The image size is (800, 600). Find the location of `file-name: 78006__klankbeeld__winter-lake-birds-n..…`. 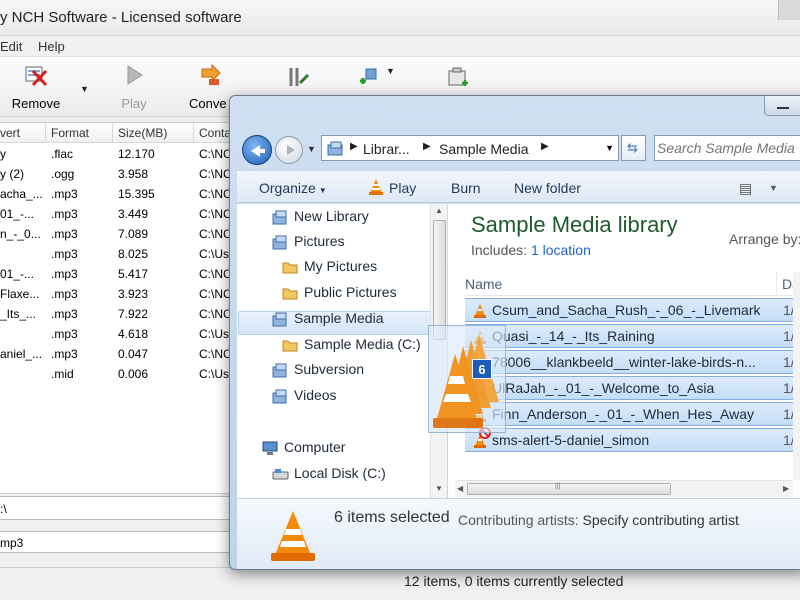

file-name: 78006__klankbeeld__winter-lake-birds-n..… is located at coordinates (624, 362).